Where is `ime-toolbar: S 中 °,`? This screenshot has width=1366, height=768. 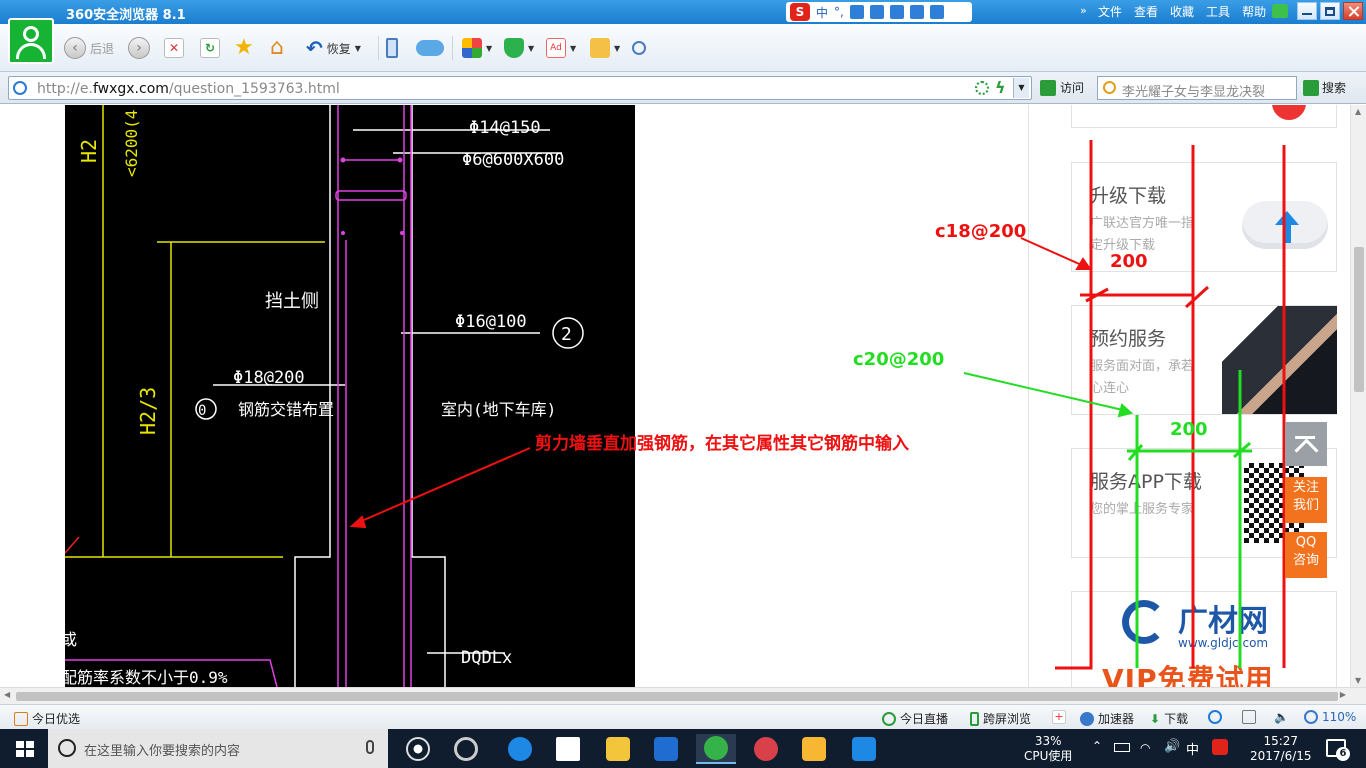 ime-toolbar: S 中 °, is located at coordinates (879, 12).